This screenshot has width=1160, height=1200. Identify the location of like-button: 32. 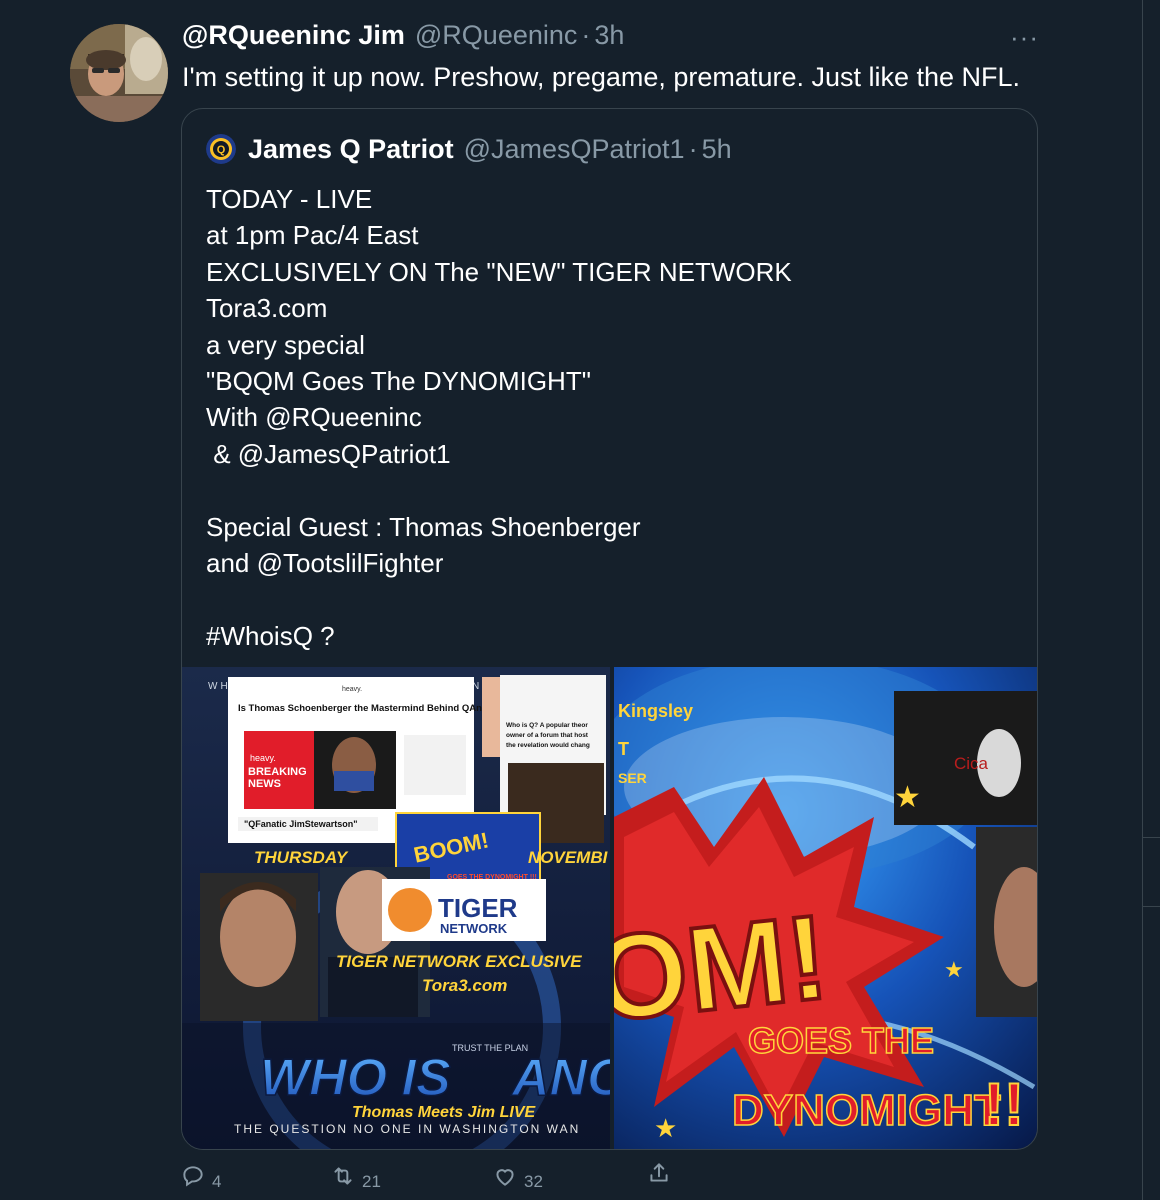
(517, 1176).